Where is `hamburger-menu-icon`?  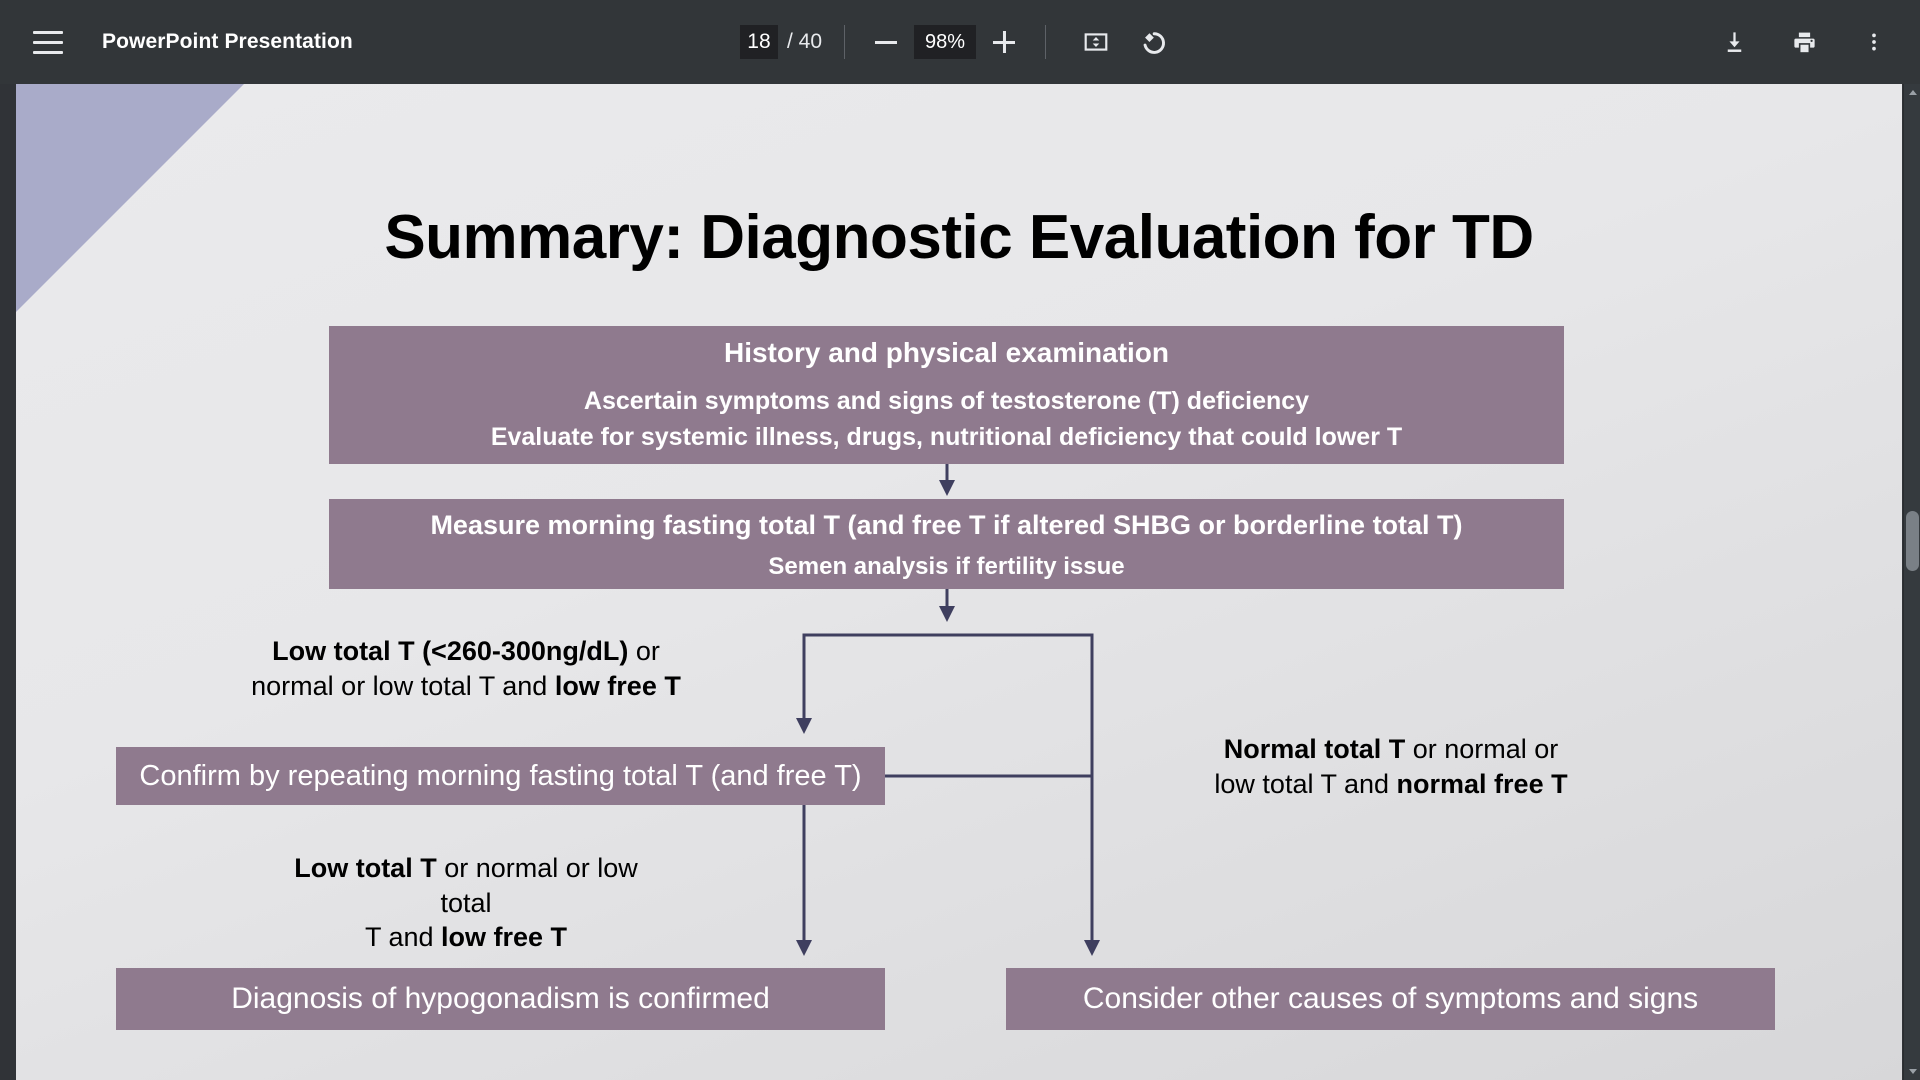 hamburger-menu-icon is located at coordinates (48, 42).